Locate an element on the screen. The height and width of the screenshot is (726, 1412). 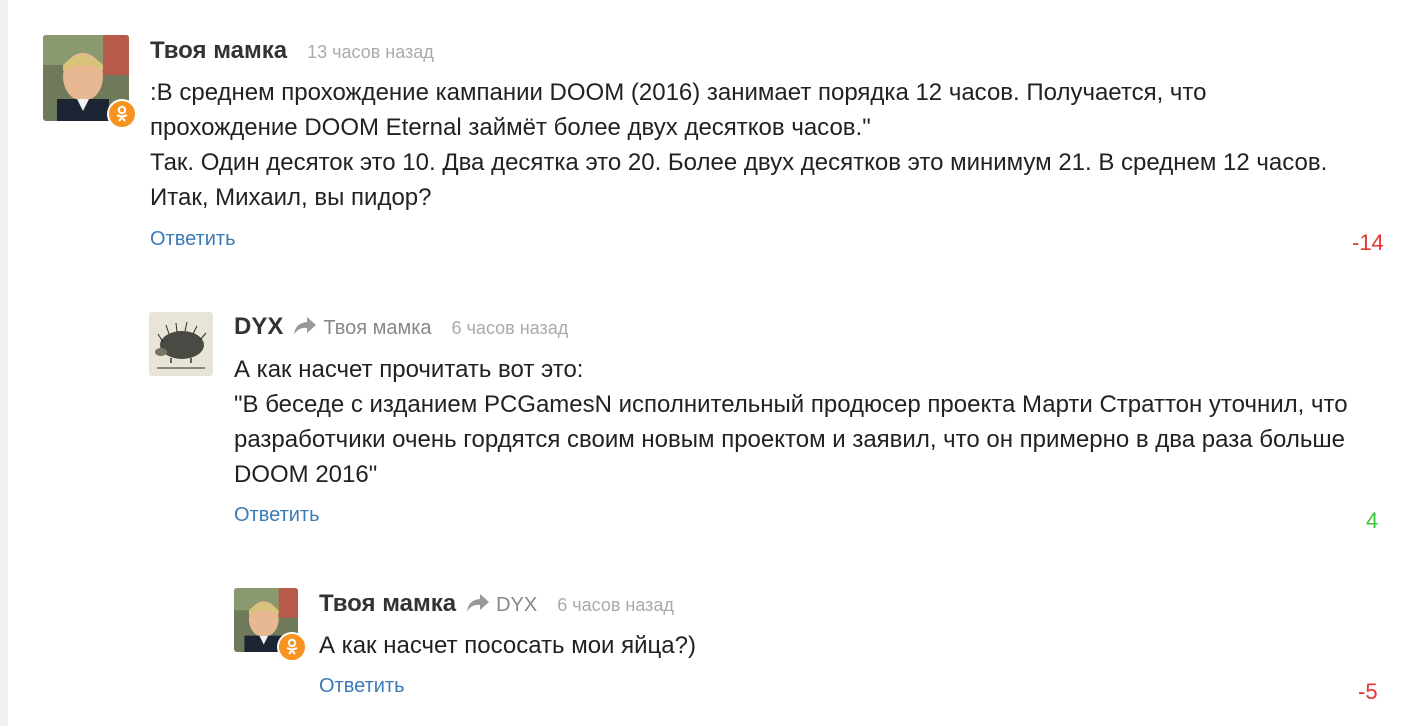
comment-author: Твоя мамка is located at coordinates (387, 604).